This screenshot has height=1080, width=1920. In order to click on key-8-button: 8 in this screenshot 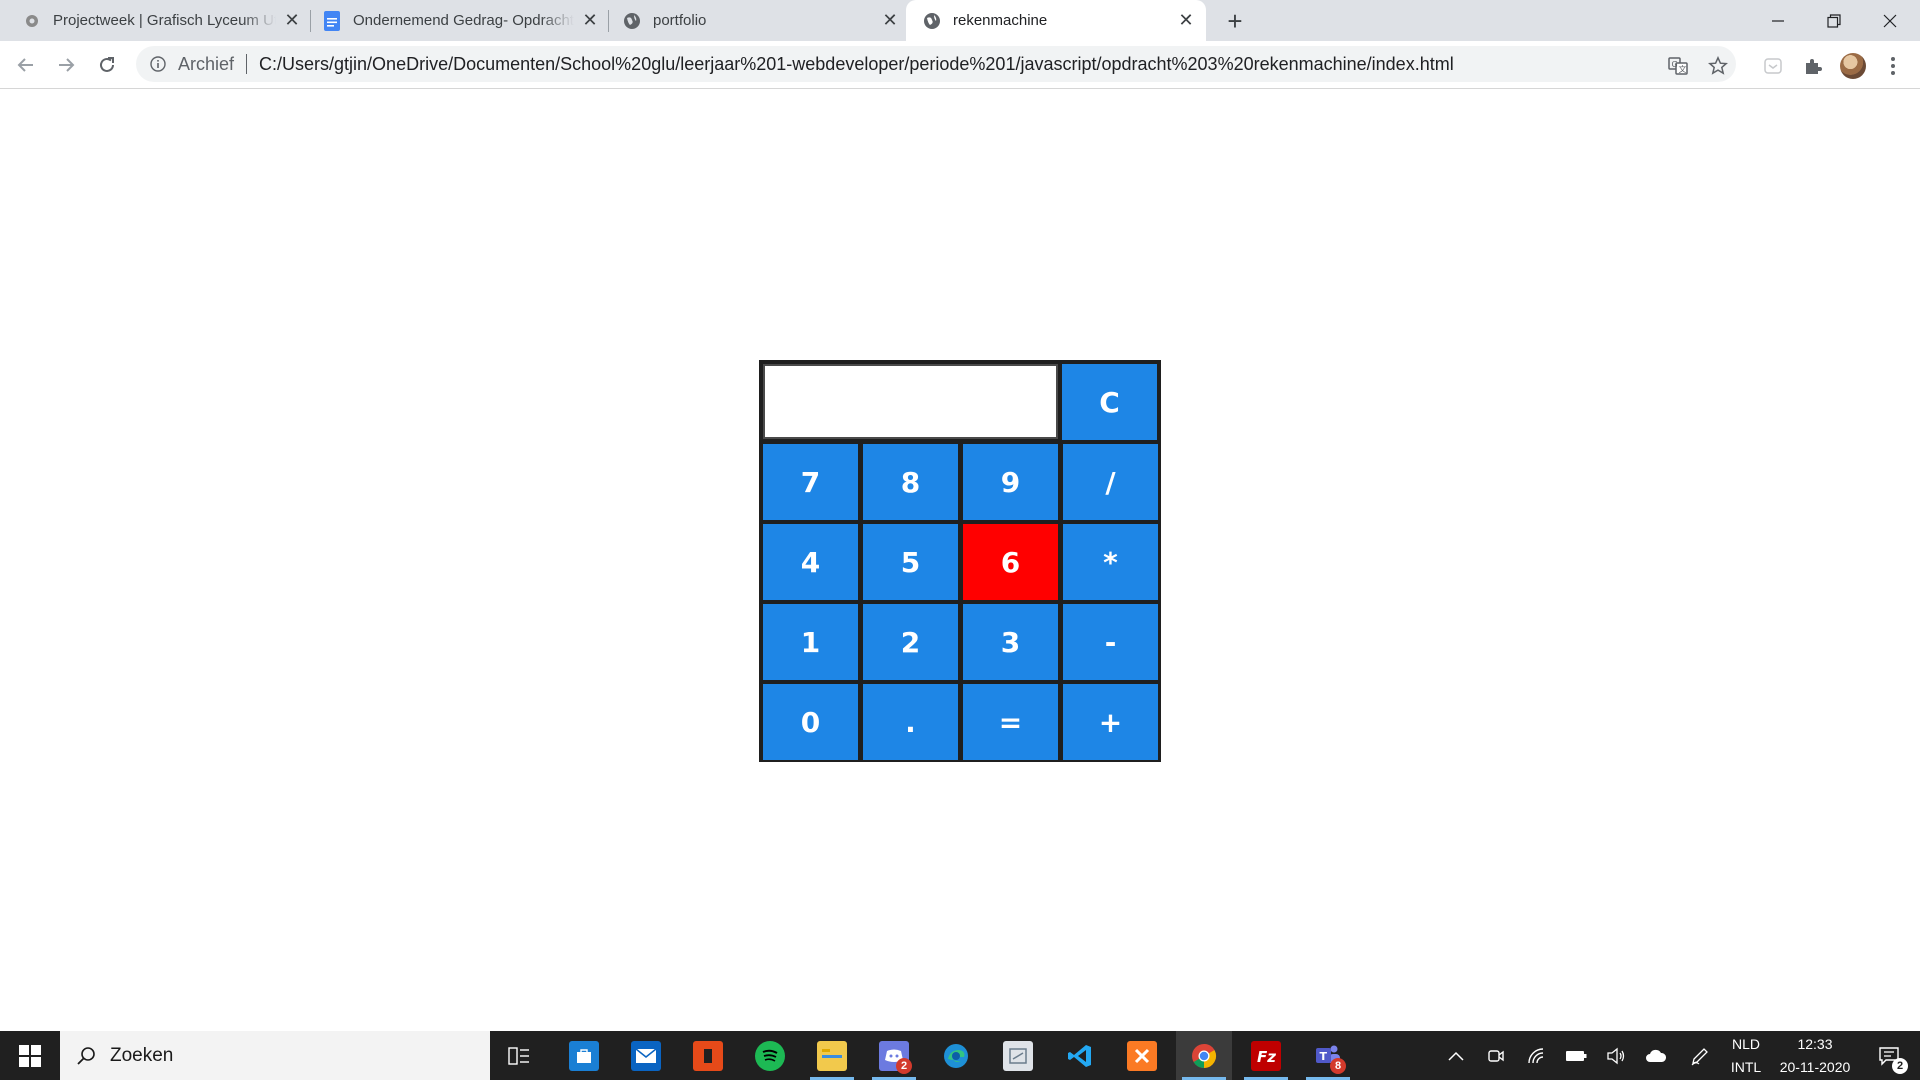, I will do `click(910, 482)`.